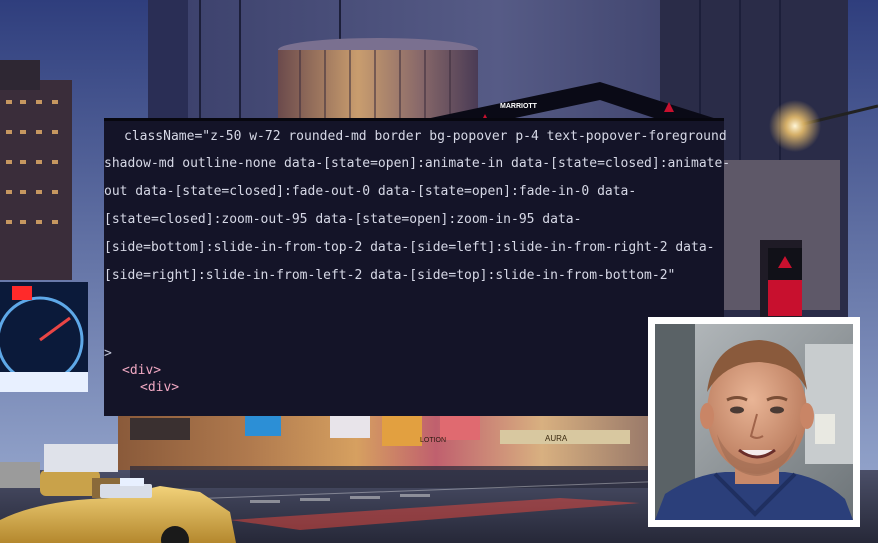 This screenshot has height=543, width=878. Describe the element at coordinates (160, 387) in the screenshot. I see `code-tag-inner: <div>` at that location.